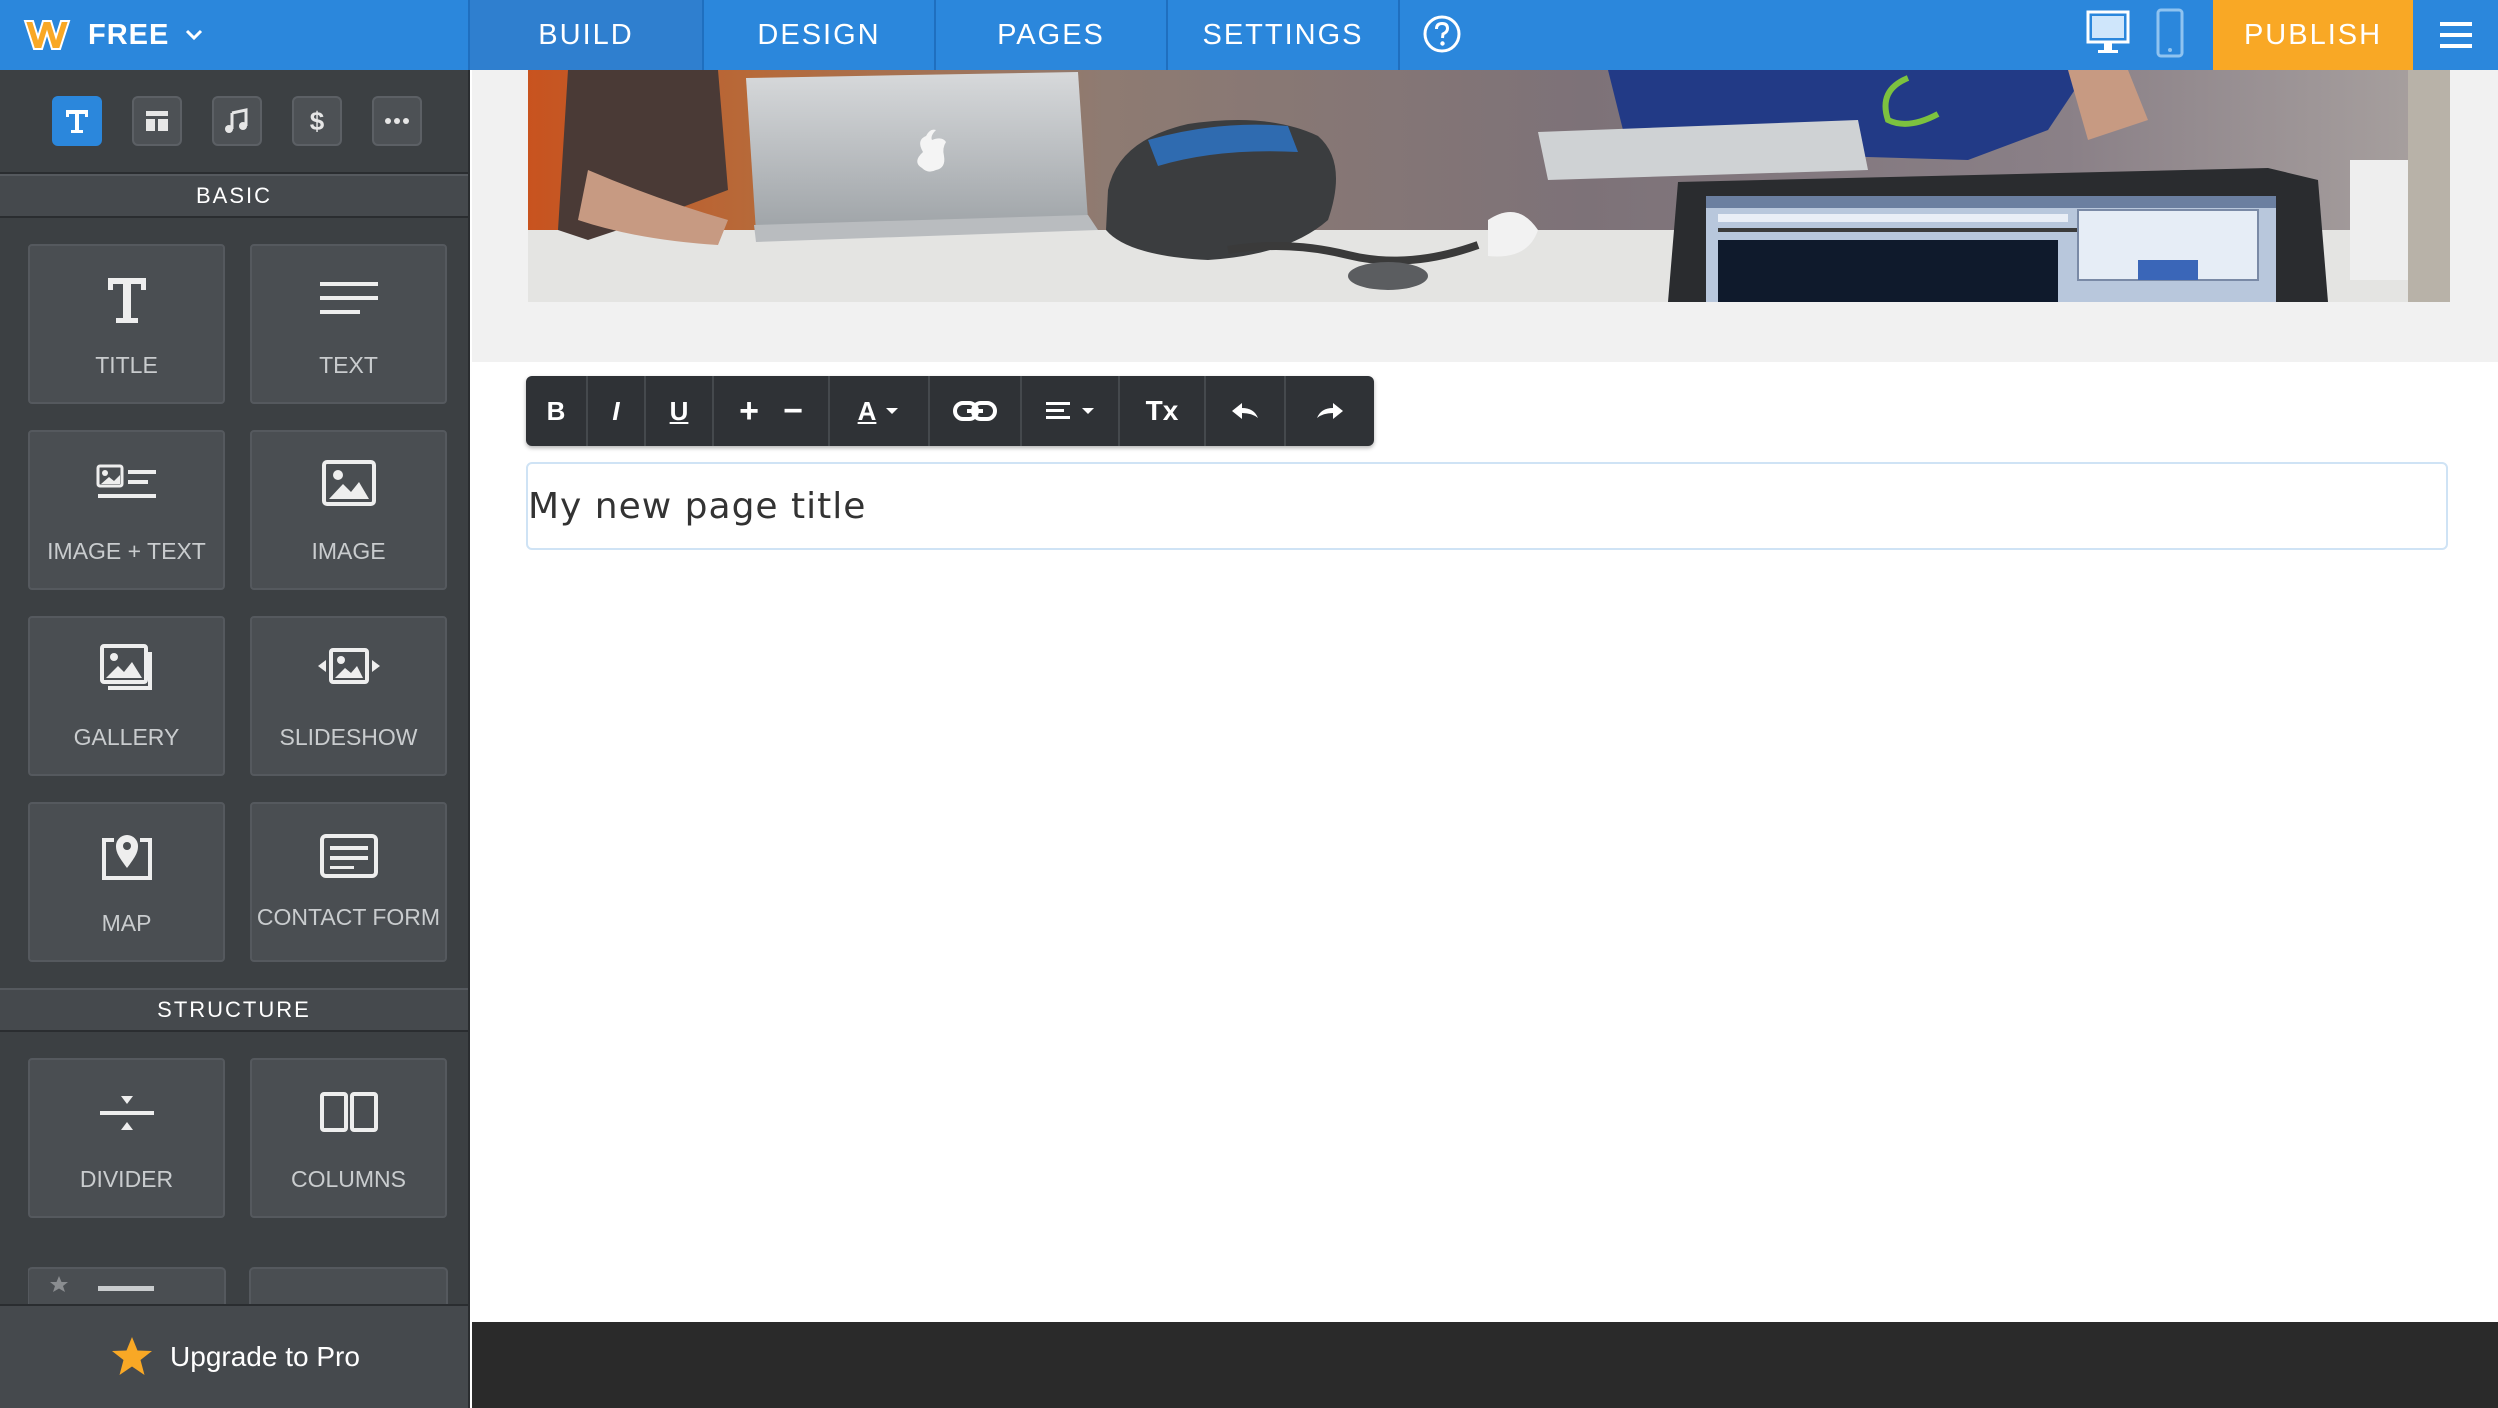 Image resolution: width=2498 pixels, height=1408 pixels. What do you see at coordinates (348, 856) in the screenshot?
I see `contact-form-icon` at bounding box center [348, 856].